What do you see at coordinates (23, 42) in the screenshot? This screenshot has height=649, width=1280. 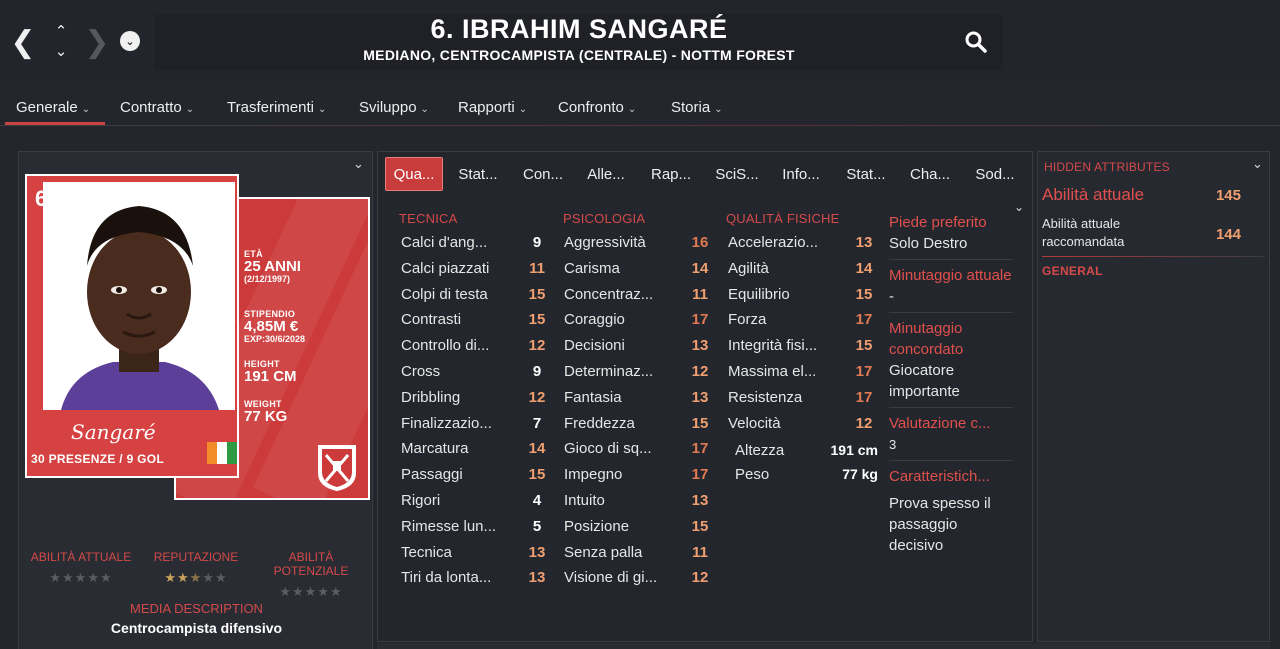 I see `back-icon: ❮` at bounding box center [23, 42].